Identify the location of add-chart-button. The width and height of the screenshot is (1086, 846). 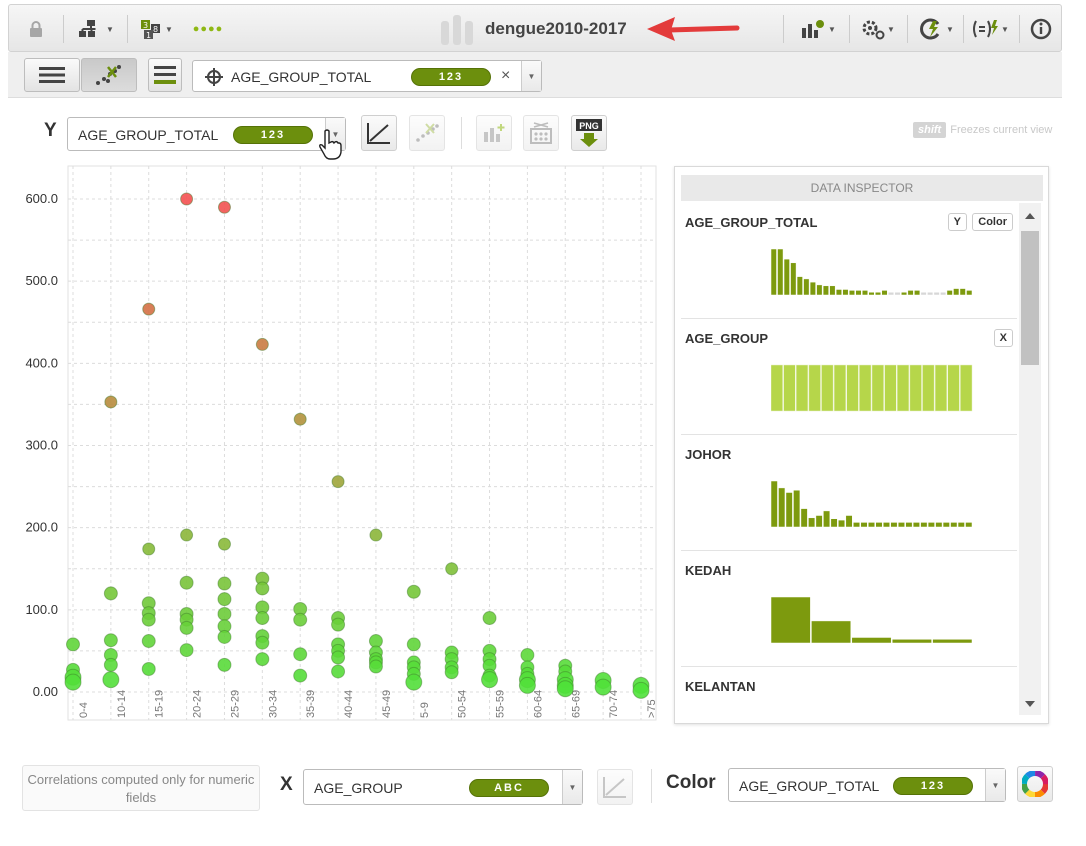
(494, 133).